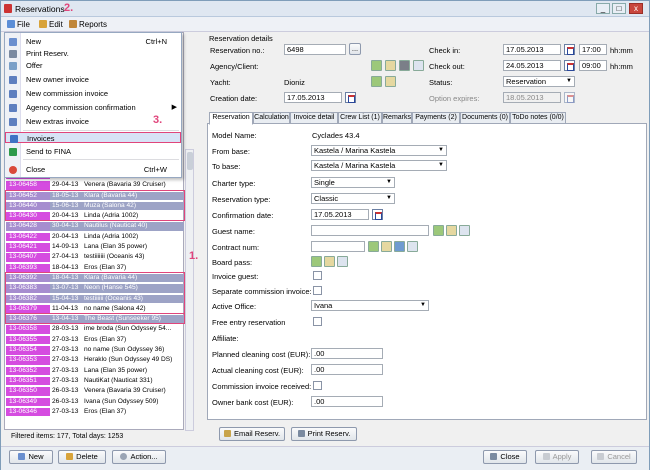  What do you see at coordinates (190, 161) in the screenshot?
I see `scroll-thumb` at bounding box center [190, 161].